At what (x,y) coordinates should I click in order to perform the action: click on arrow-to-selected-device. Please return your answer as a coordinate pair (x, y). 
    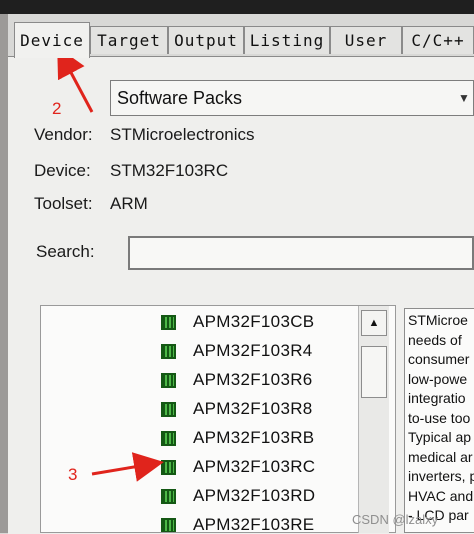
    Looking at the image, I should click on (127, 467).